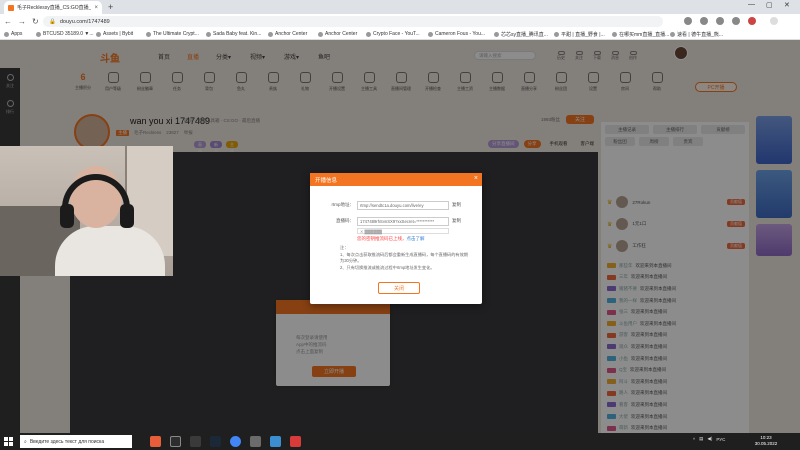 Image resolution: width=800 pixels, height=450 pixels. I want to click on warning-line: 您的密钥推流码已上线，点击了解, so click(391, 239).